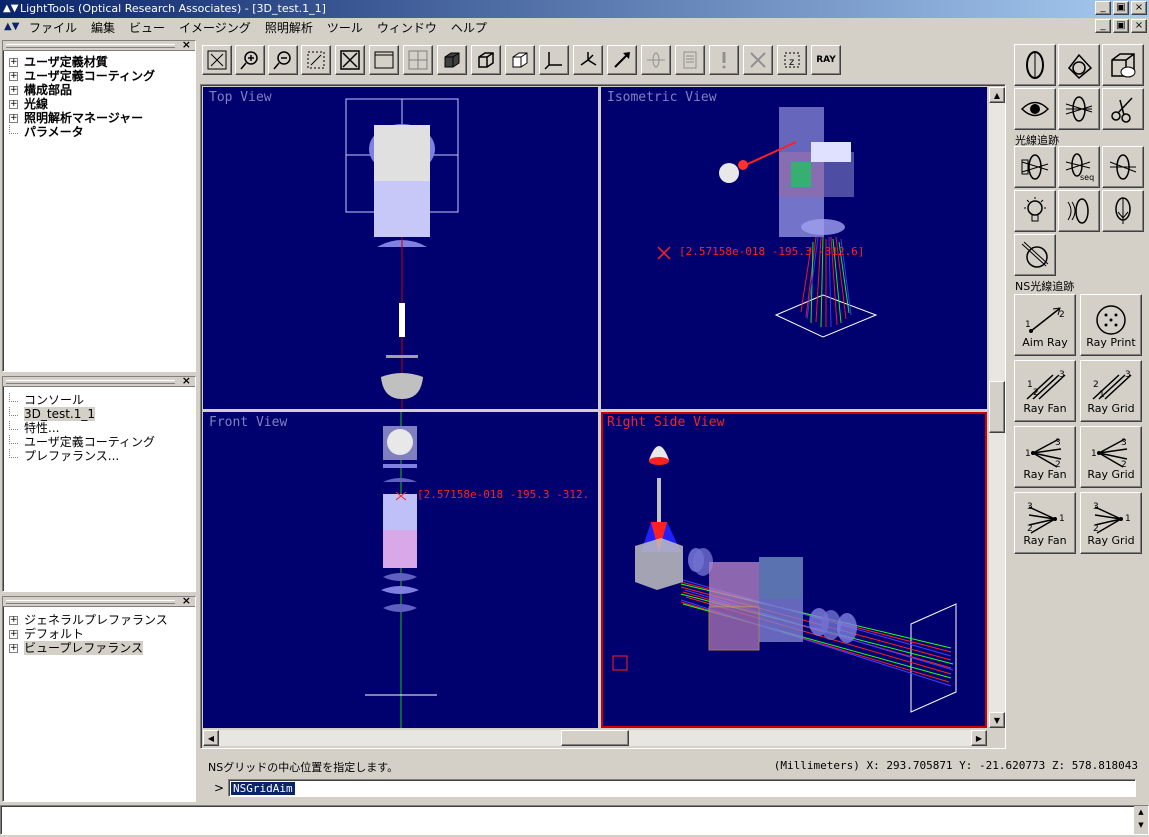  What do you see at coordinates (758, 60) in the screenshot?
I see `delete-icon` at bounding box center [758, 60].